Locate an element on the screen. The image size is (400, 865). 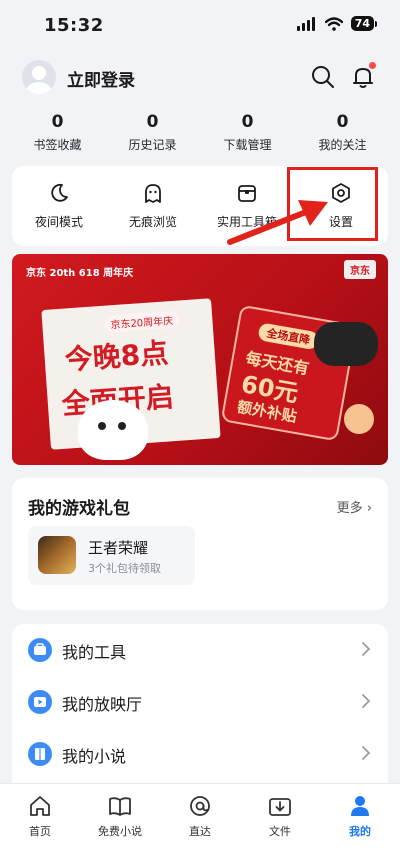
game-subtitle: 3个礼包待领取 is located at coordinates (124, 568).